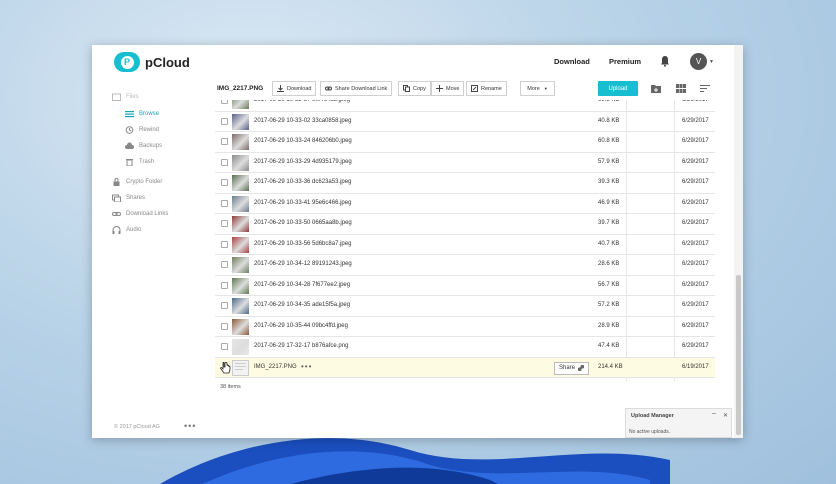  What do you see at coordinates (618, 88) in the screenshot?
I see `upload-button: Upload` at bounding box center [618, 88].